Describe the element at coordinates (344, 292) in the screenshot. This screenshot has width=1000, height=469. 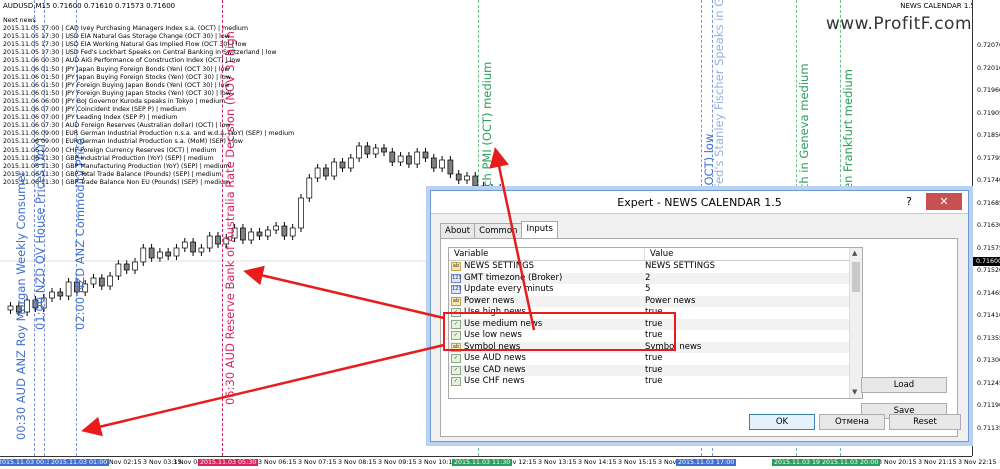
I see `arrow-medium` at that location.